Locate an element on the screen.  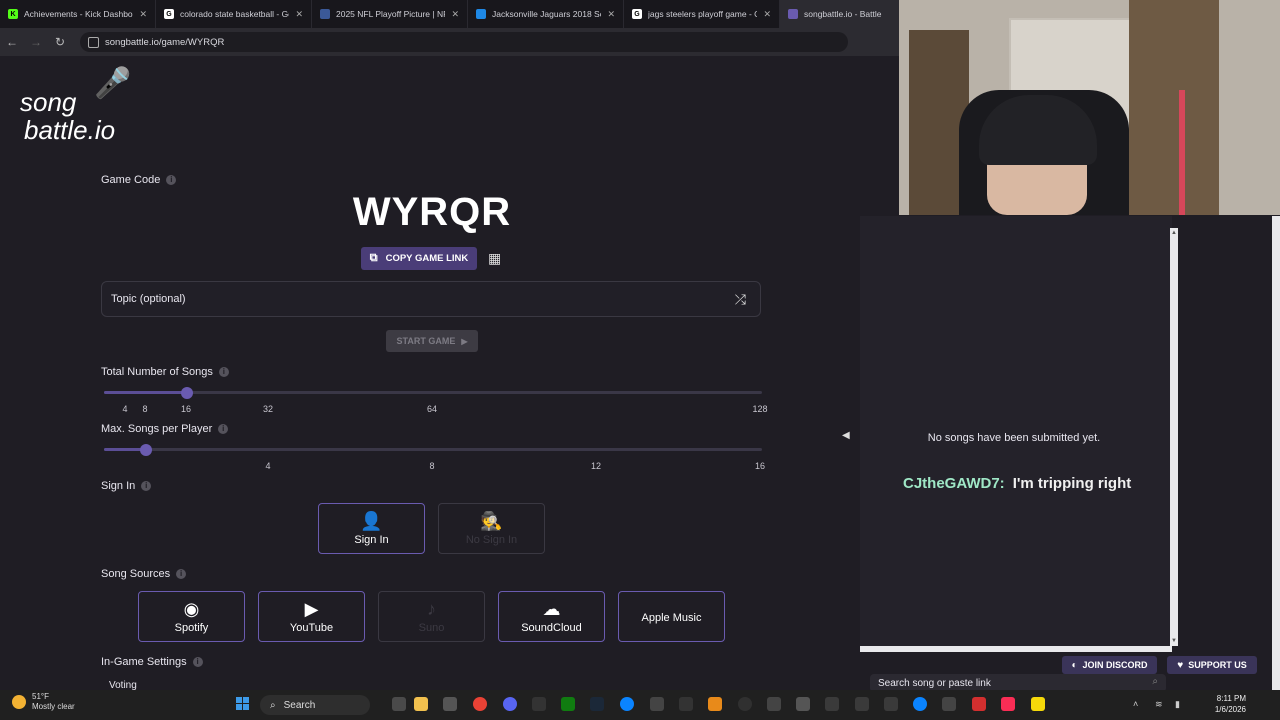
tab-label: 2025 NFL Playoff Picture | NFL. is located at coordinates (391, 14).